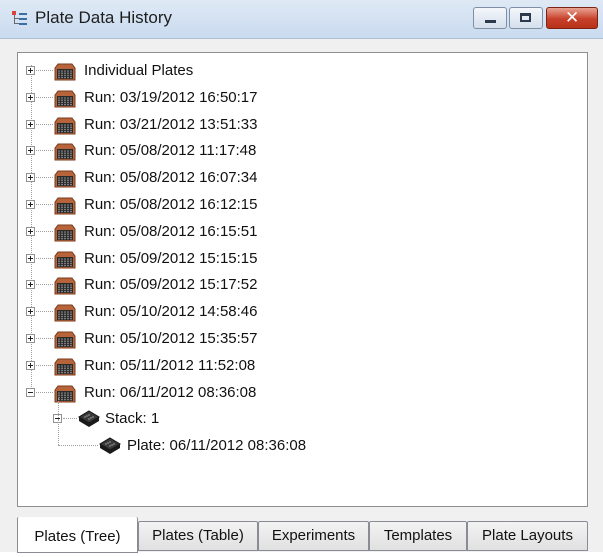  Describe the element at coordinates (490, 21) in the screenshot. I see `minimize-icon` at that location.